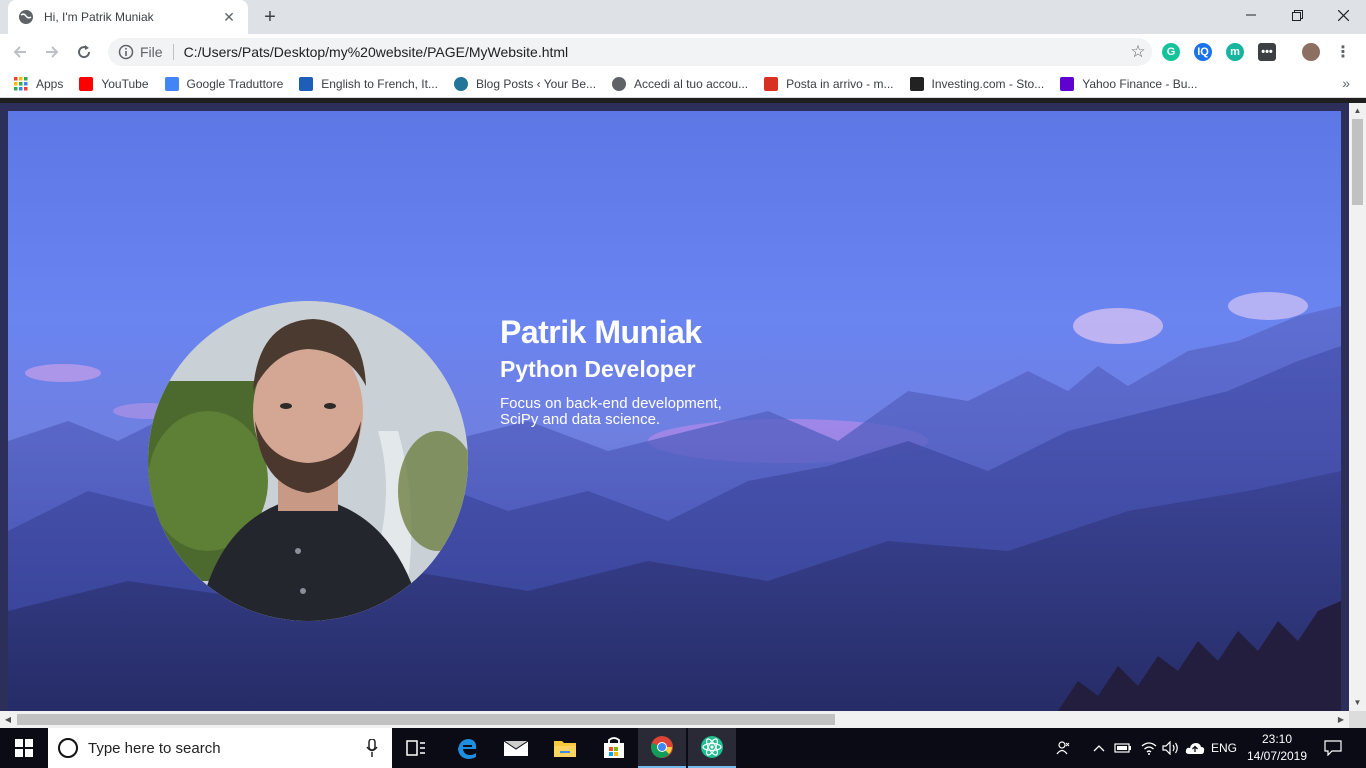 The image size is (1366, 768). What do you see at coordinates (220, 748) in the screenshot?
I see `taskbar-search: Type here to search` at bounding box center [220, 748].